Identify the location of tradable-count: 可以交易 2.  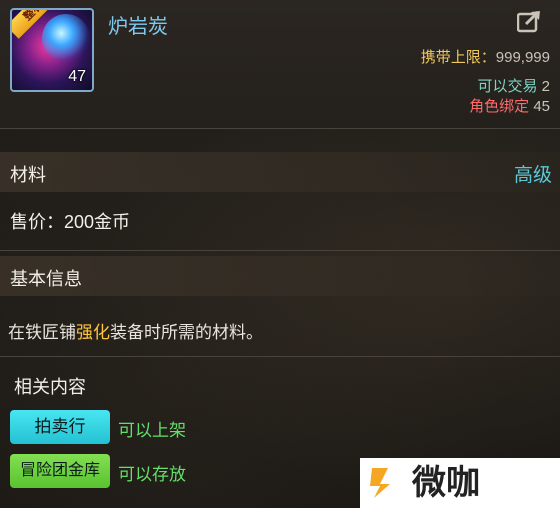
(513, 85).